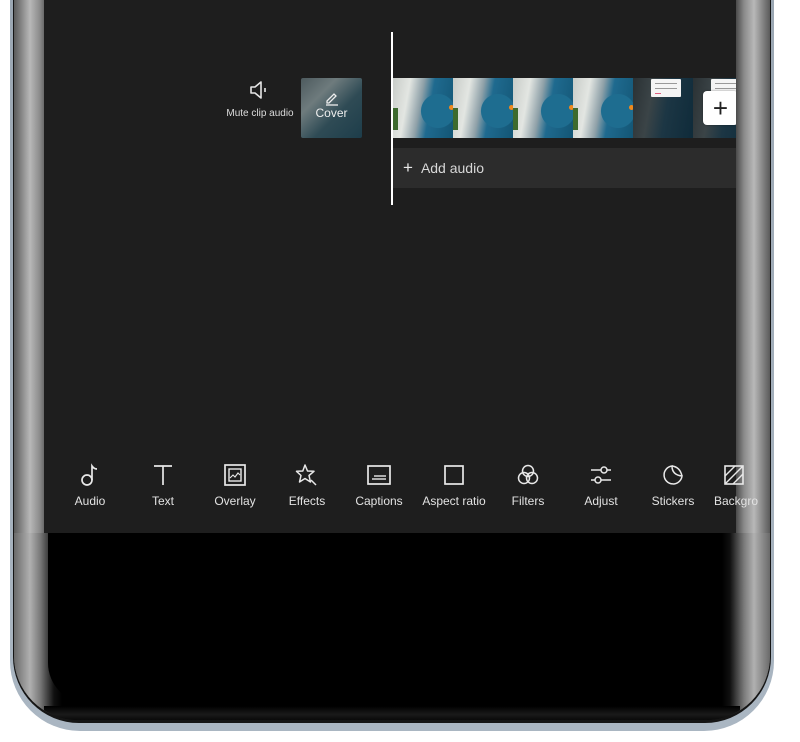  I want to click on filters-icon, so click(528, 474).